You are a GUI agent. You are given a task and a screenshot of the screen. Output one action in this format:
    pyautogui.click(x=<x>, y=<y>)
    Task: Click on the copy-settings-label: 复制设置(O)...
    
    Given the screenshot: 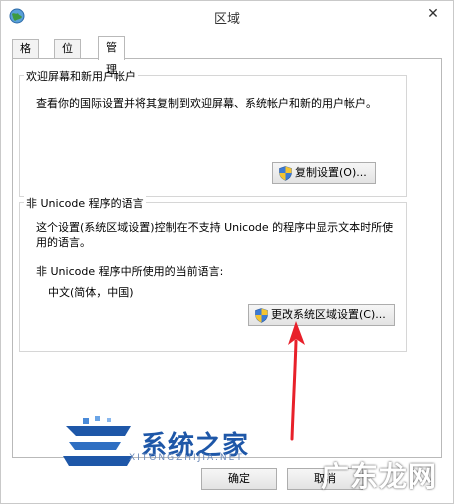 What is the action you would take?
    pyautogui.click(x=331, y=172)
    